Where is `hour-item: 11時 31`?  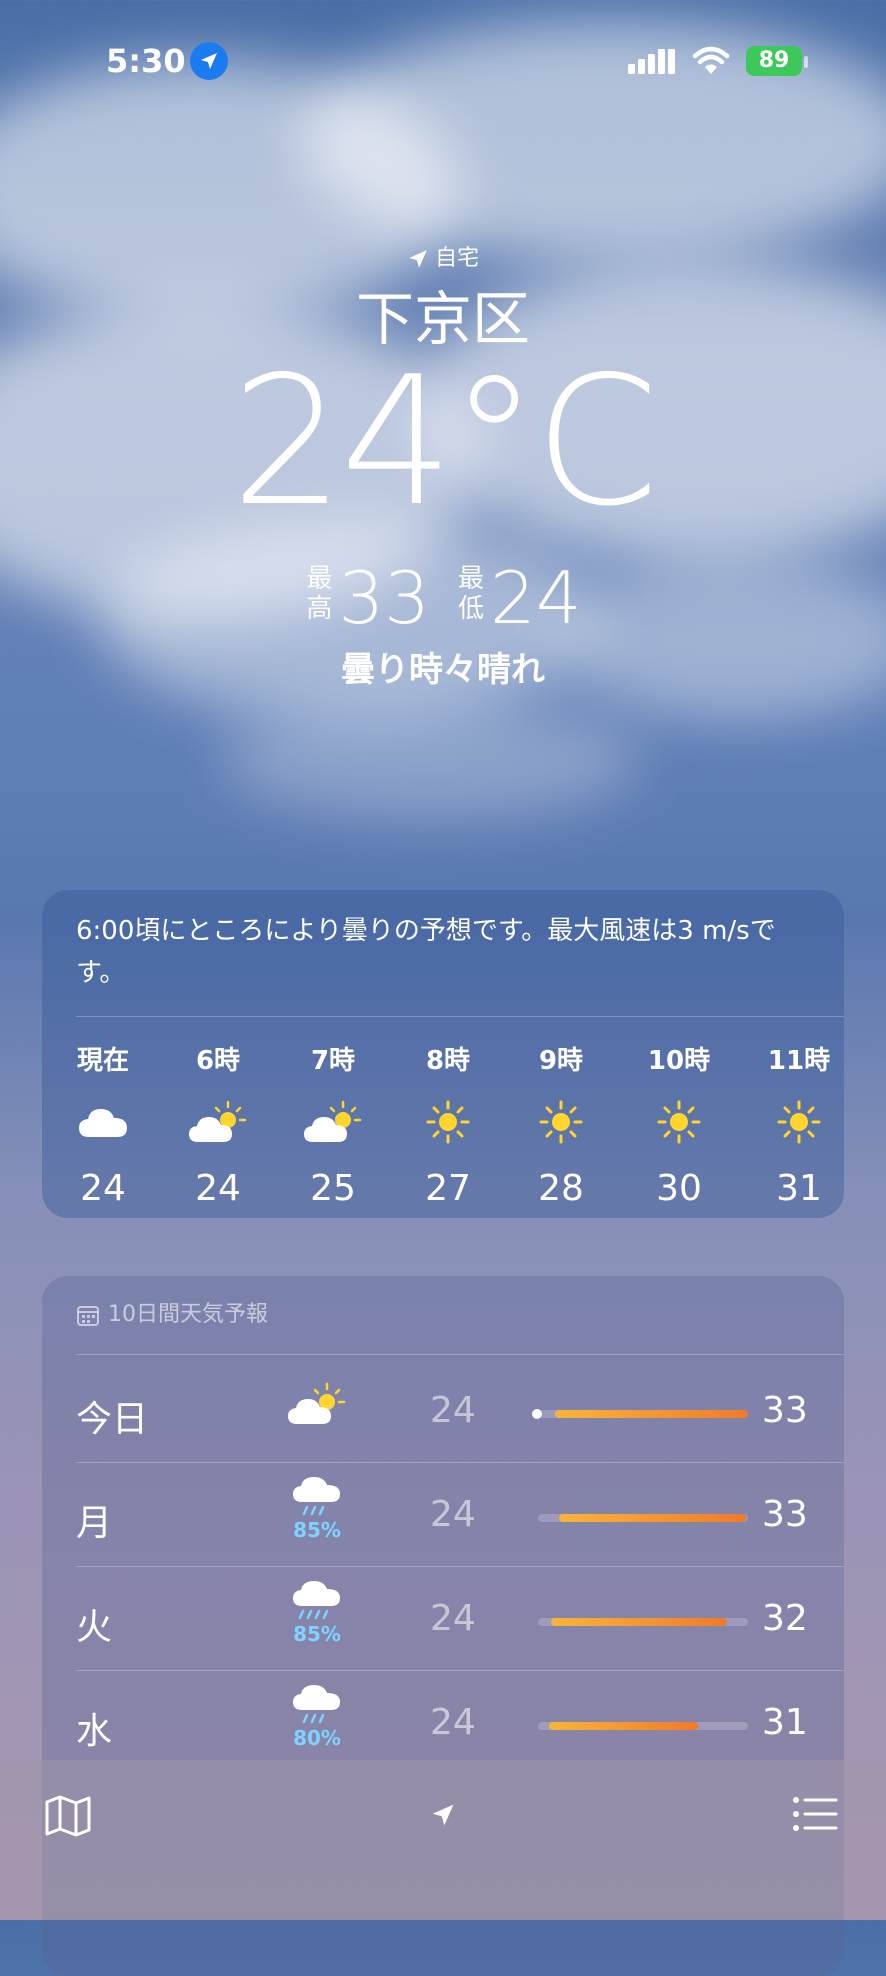
hour-item: 11時 31 is located at coordinates (799, 1124).